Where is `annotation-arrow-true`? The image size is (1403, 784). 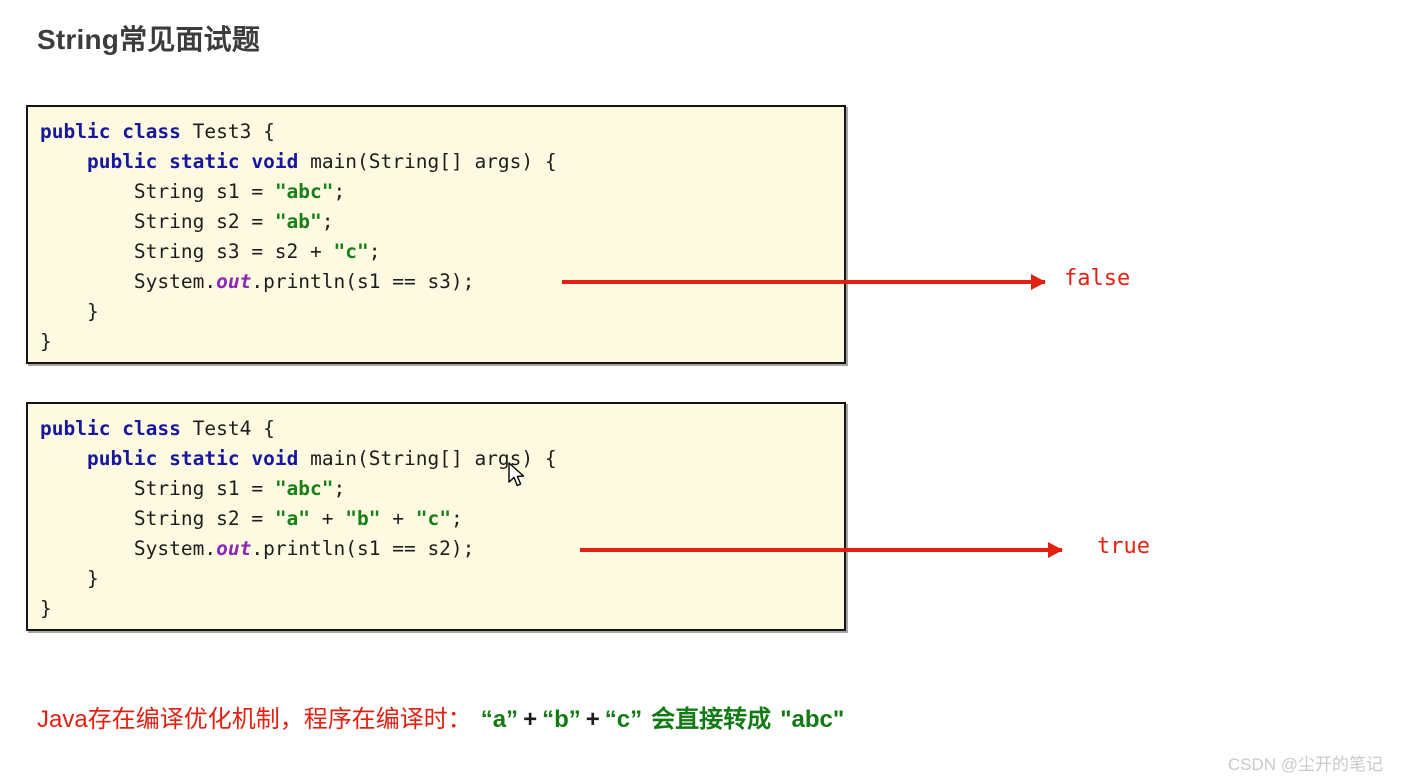 annotation-arrow-true is located at coordinates (821, 550).